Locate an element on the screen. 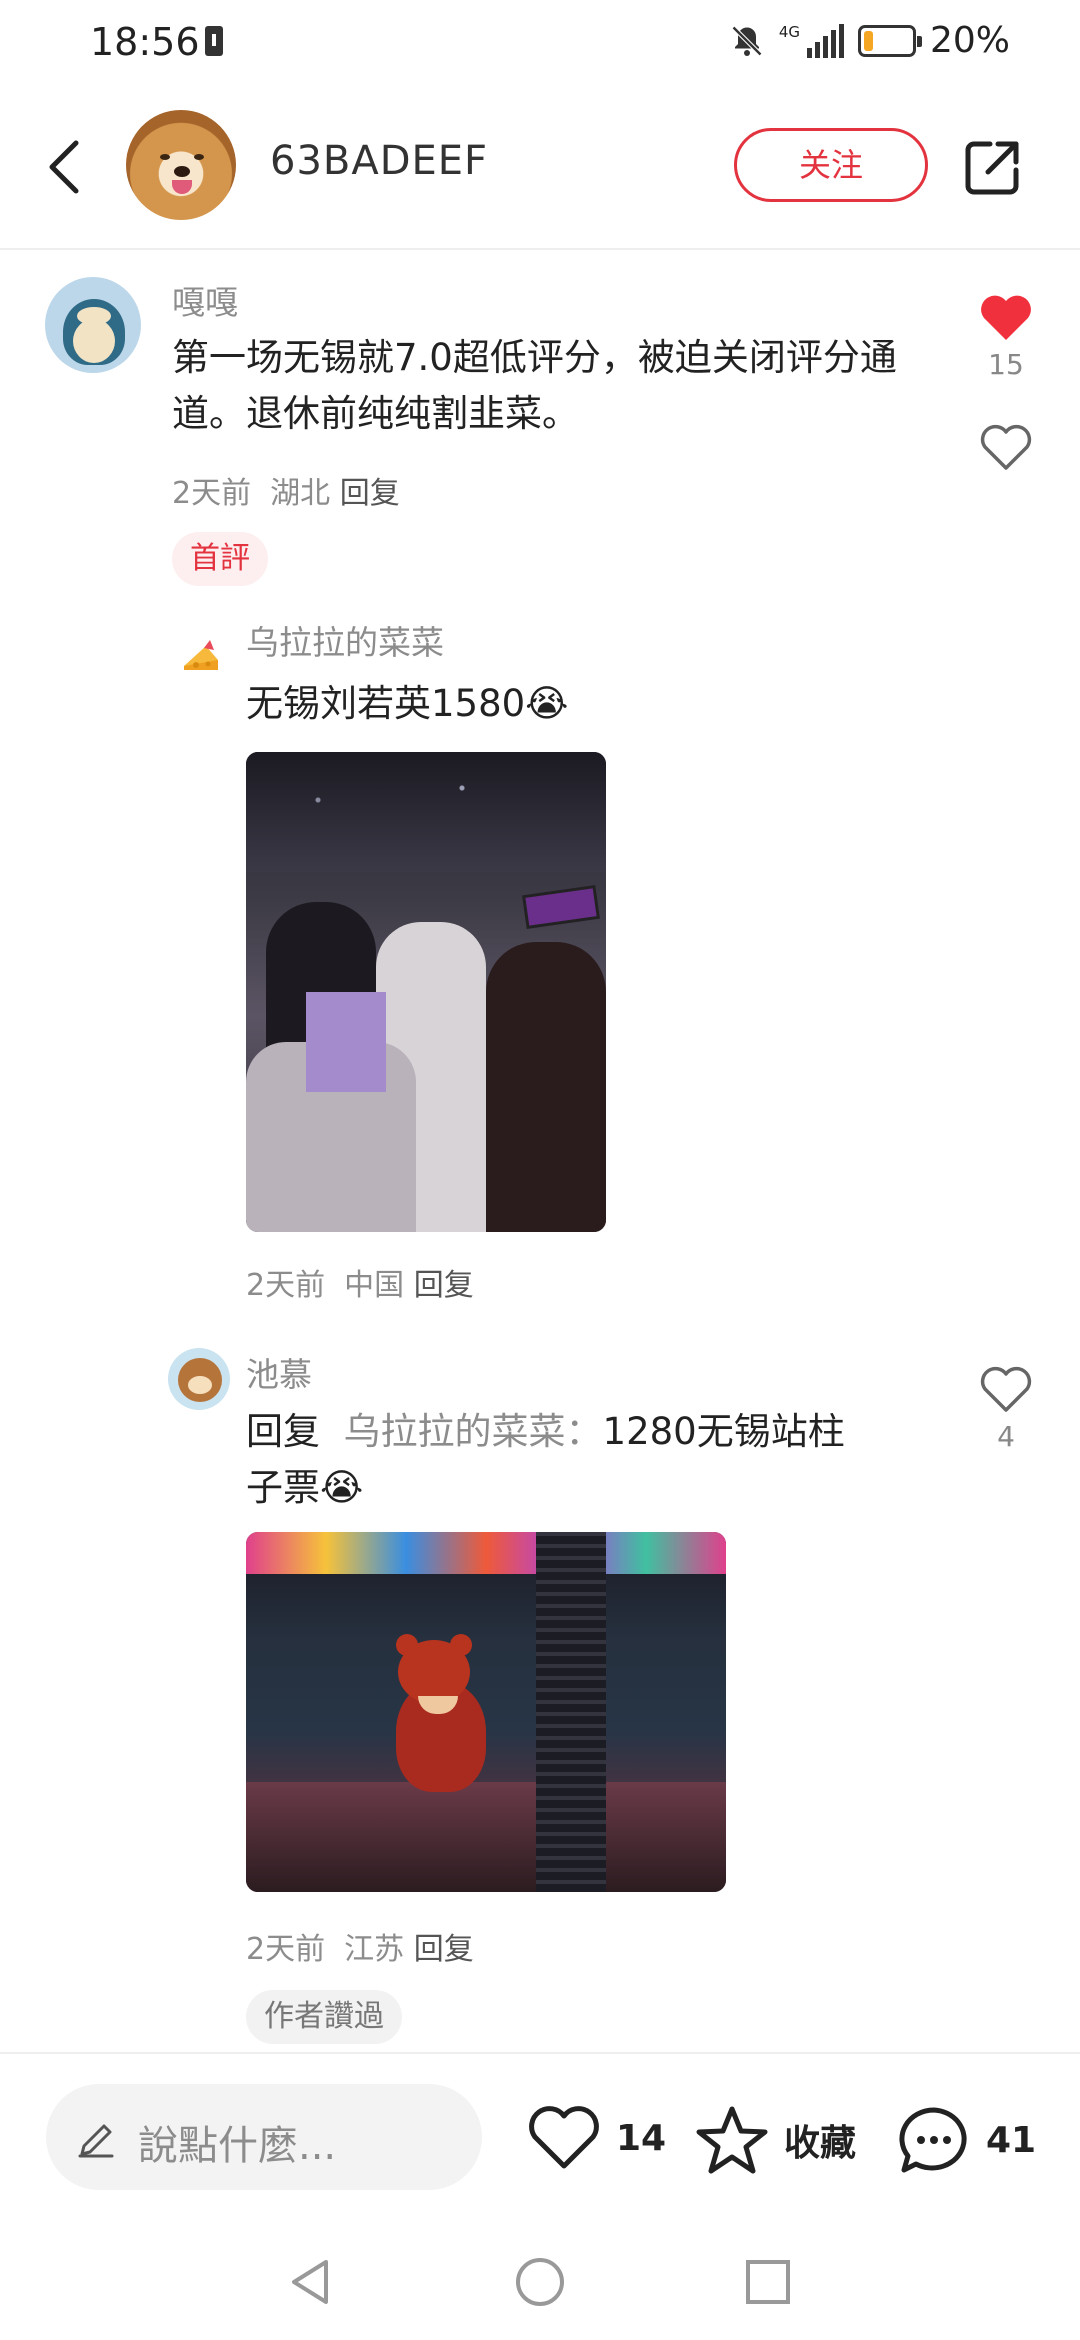 This screenshot has width=1080, height=2340. pencil-icon is located at coordinates (96, 2141).